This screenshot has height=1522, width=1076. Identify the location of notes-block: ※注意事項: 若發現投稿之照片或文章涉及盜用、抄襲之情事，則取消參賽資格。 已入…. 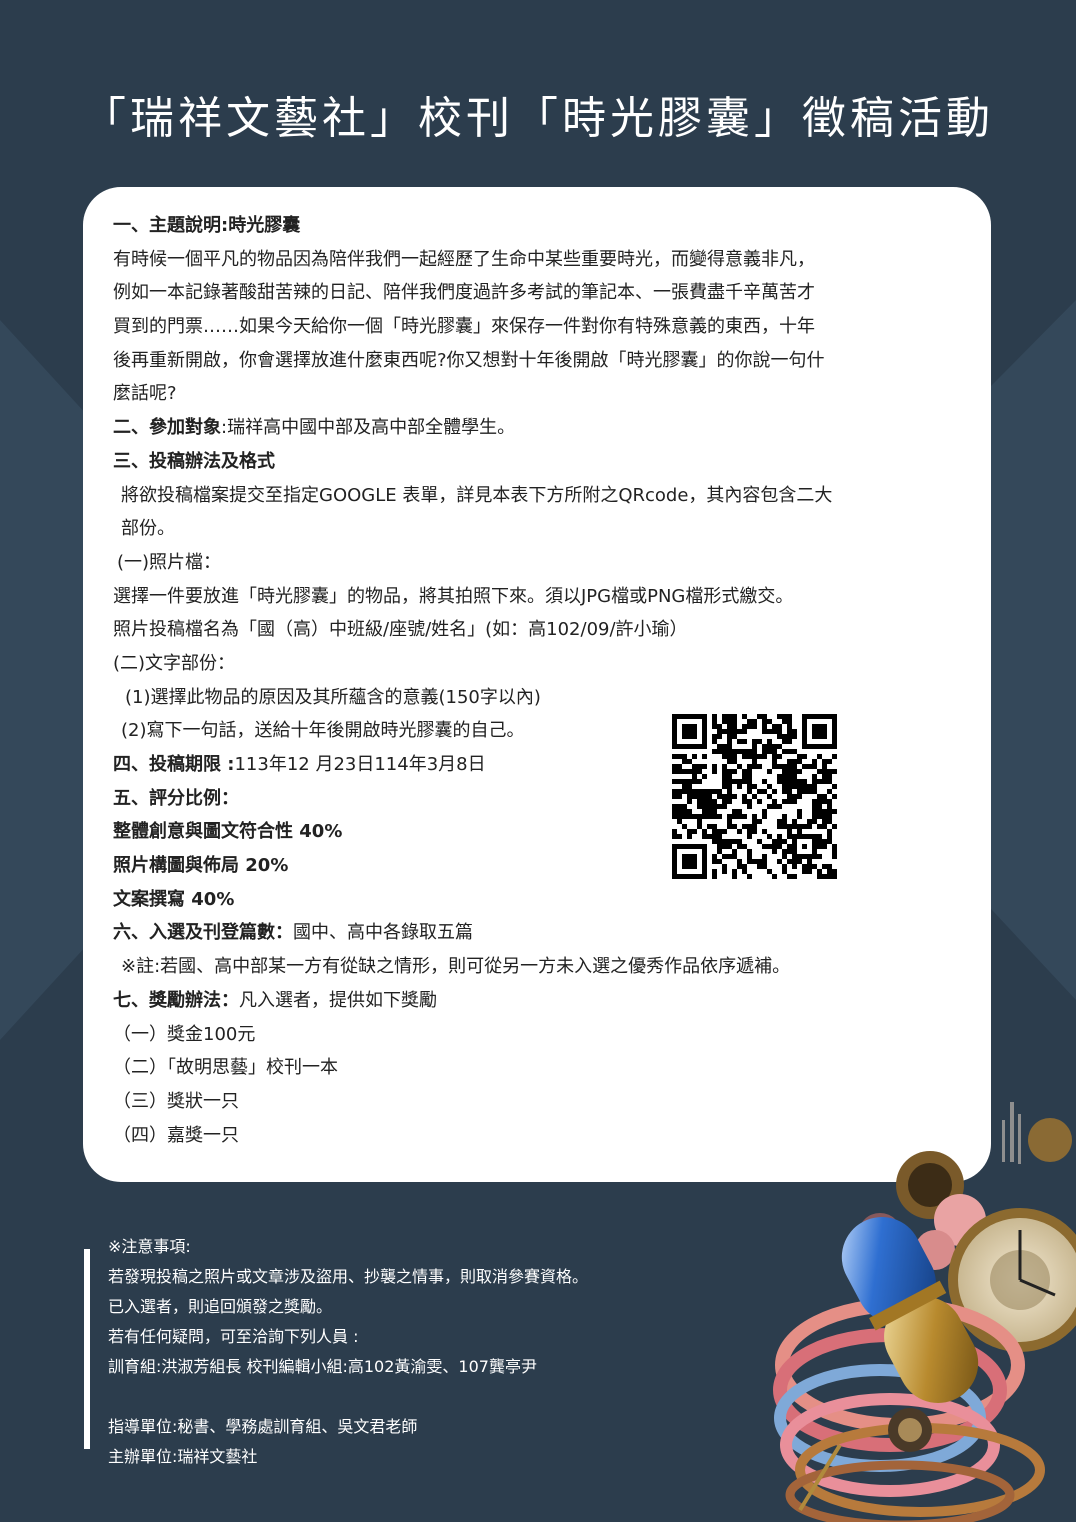
(428, 1352).